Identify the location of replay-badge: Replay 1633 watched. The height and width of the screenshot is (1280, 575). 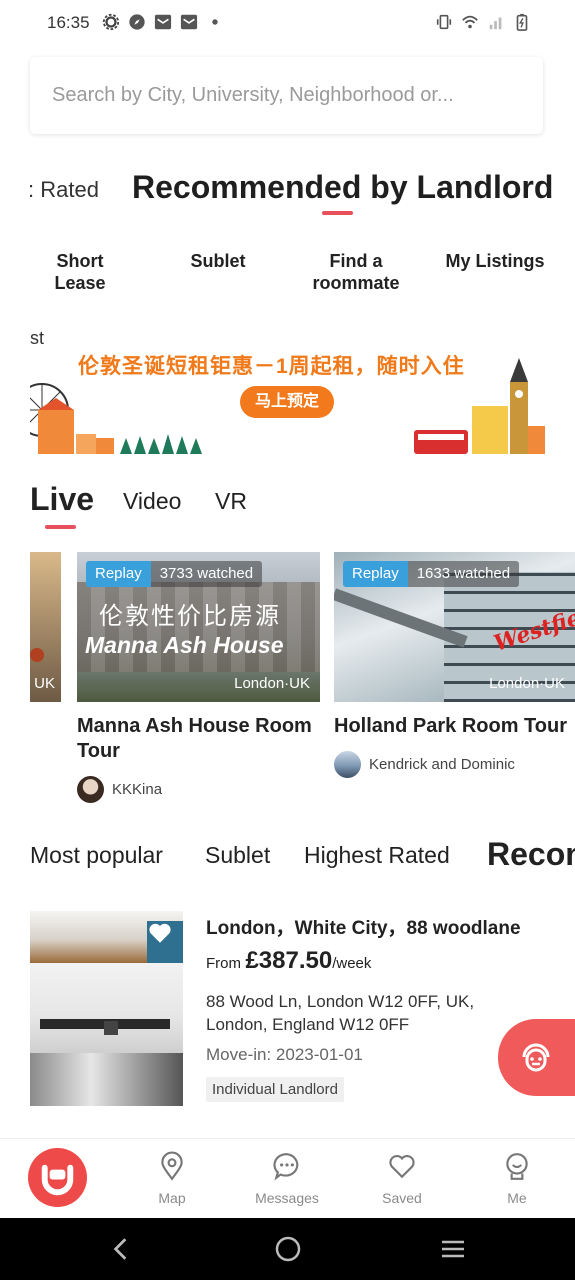
(431, 574).